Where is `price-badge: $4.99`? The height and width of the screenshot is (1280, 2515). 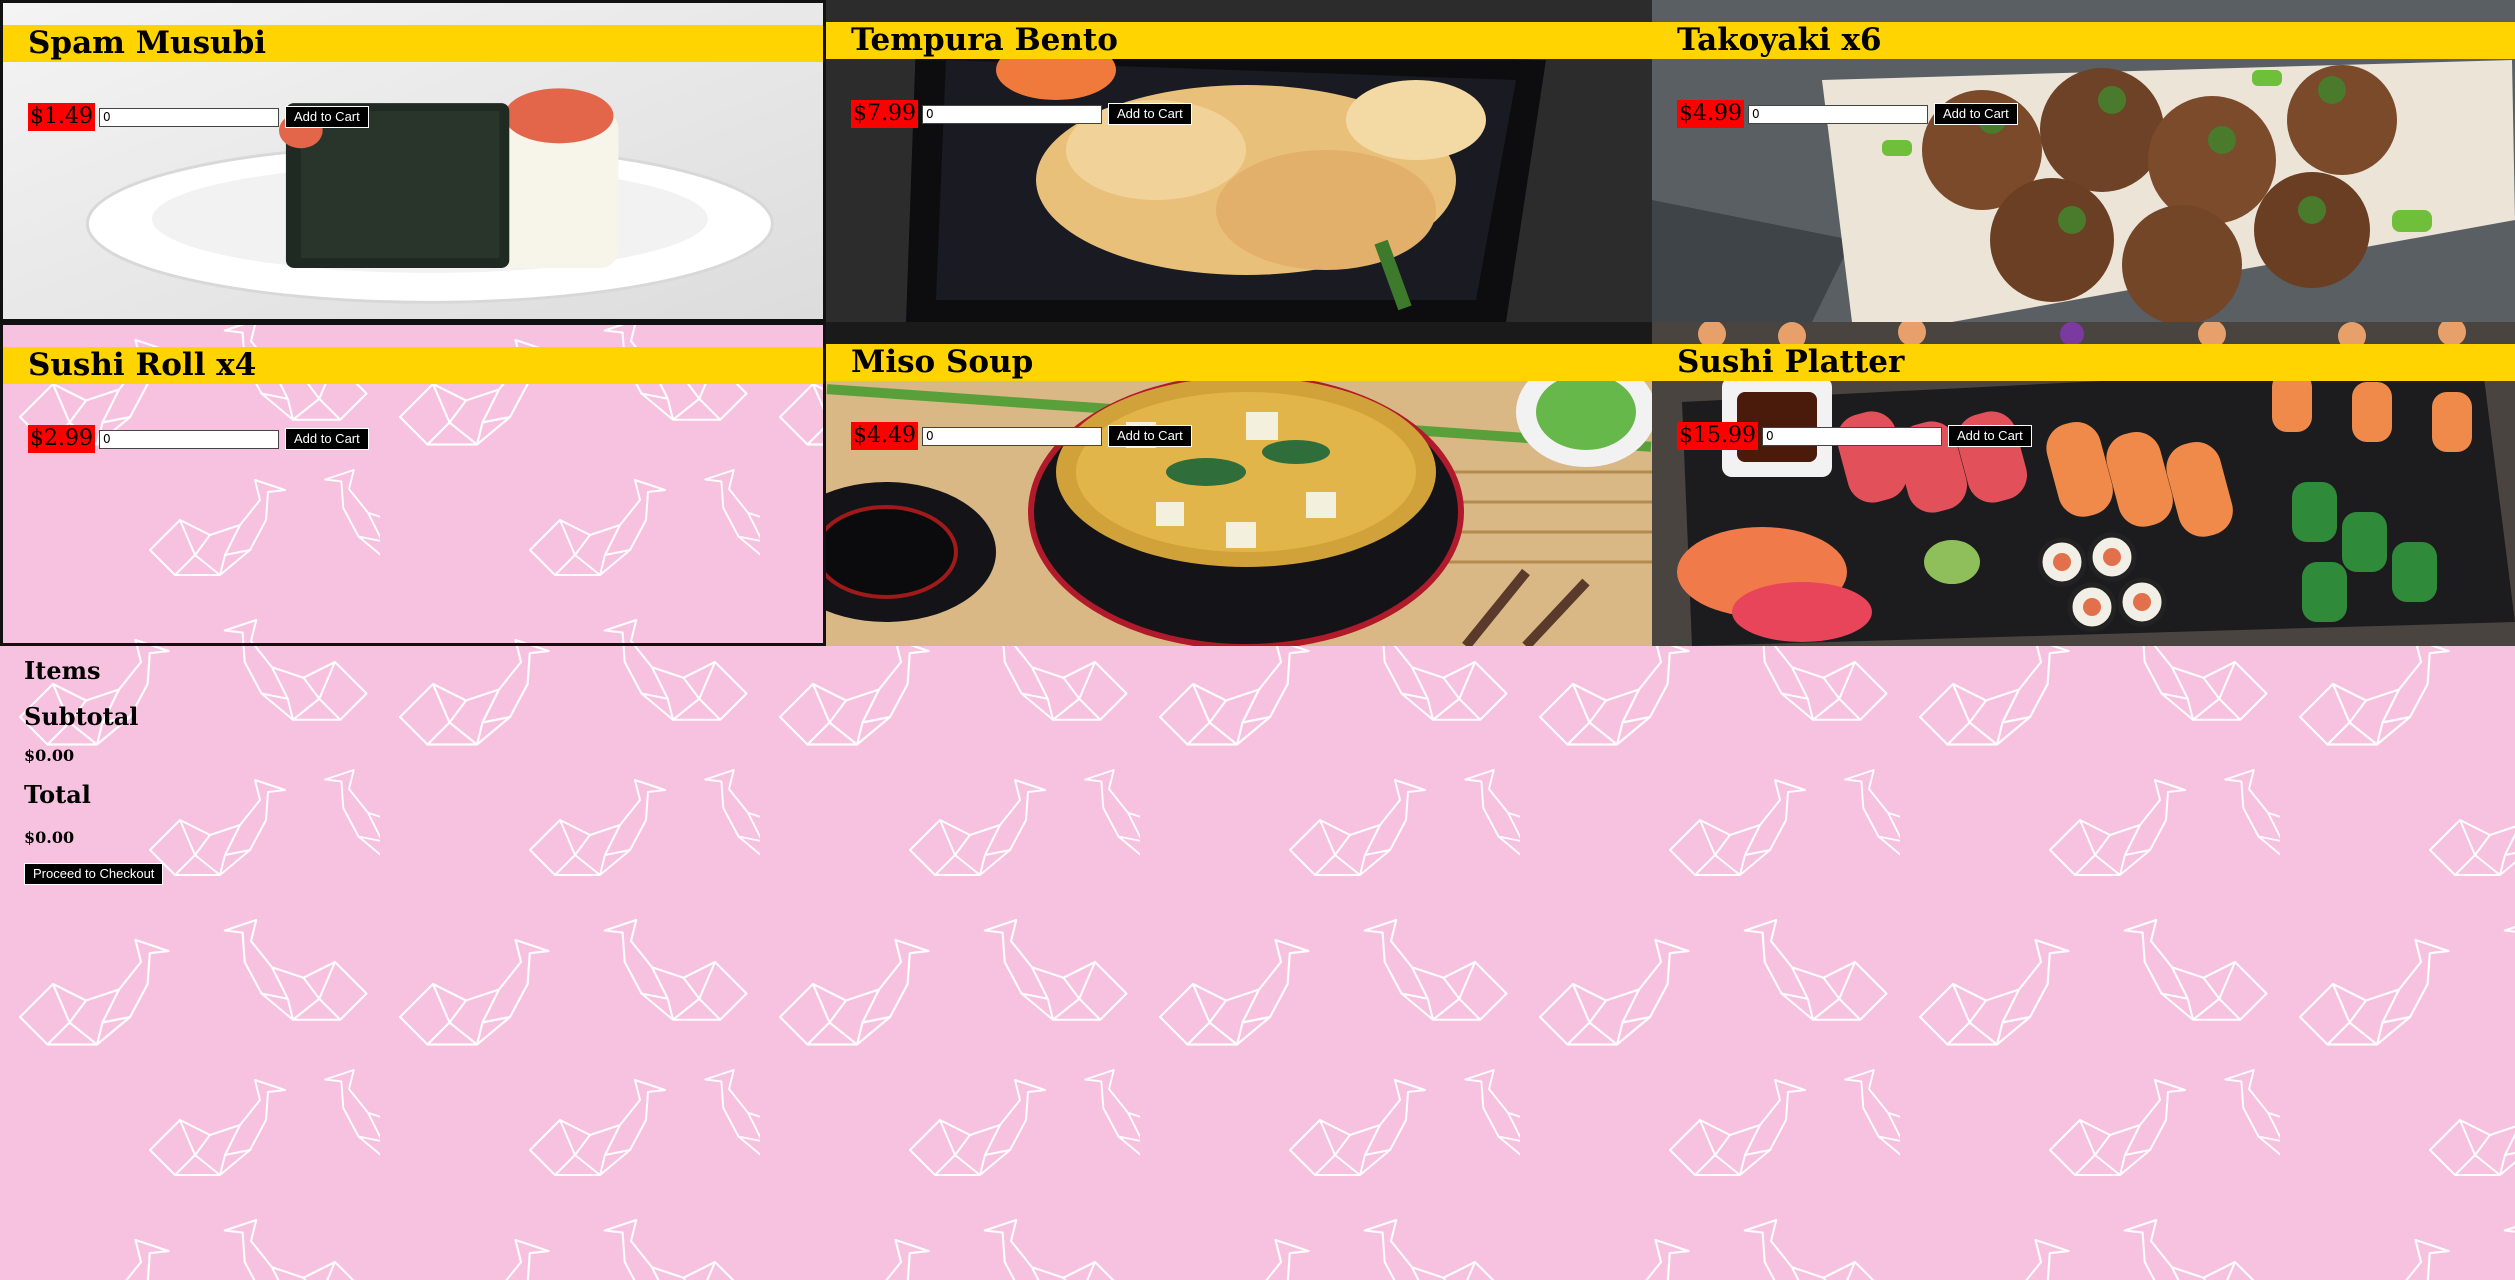 price-badge: $4.99 is located at coordinates (1710, 114).